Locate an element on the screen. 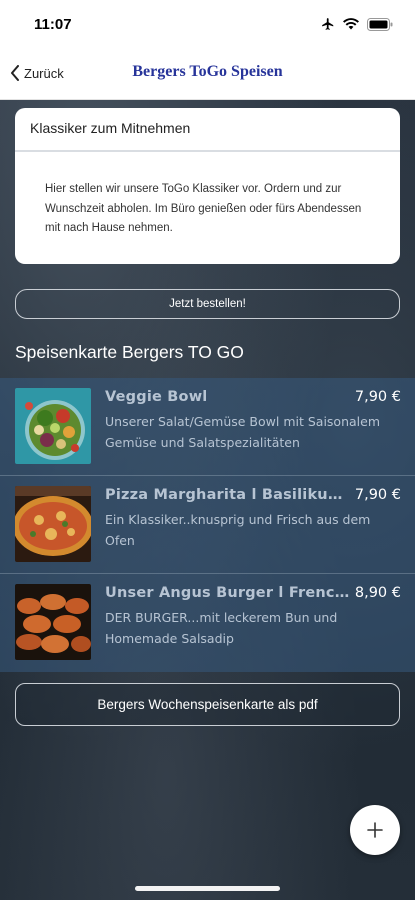 The width and height of the screenshot is (415, 900). plus-icon is located at coordinates (375, 830).